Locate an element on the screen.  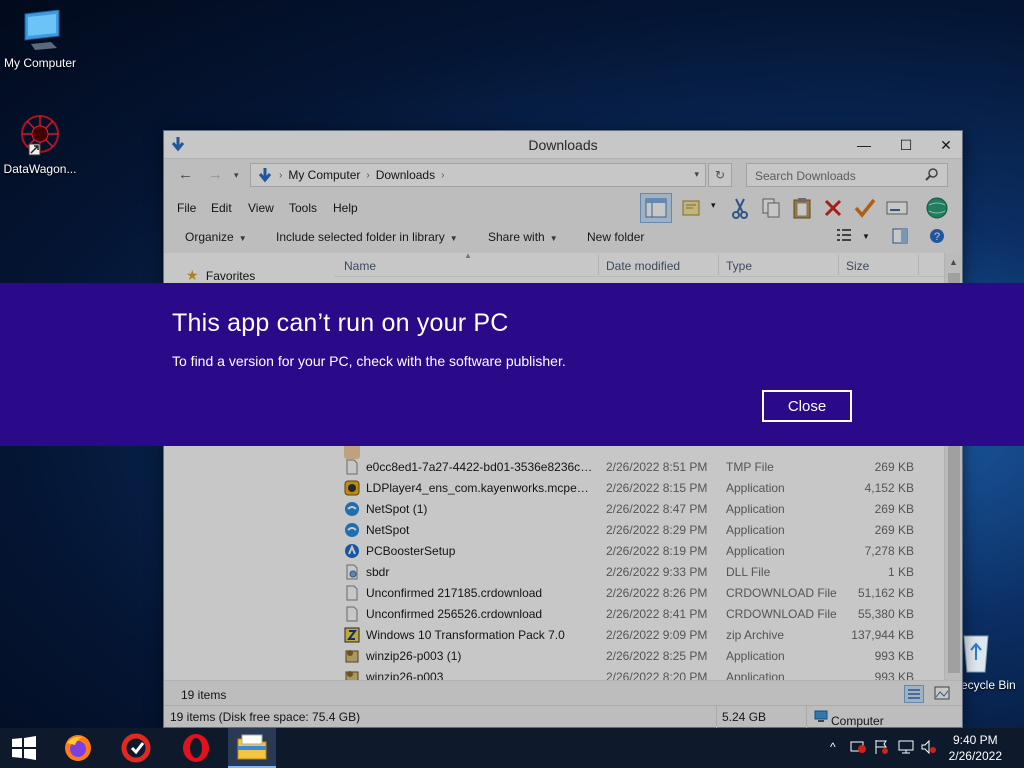
include-label: Include selected folder in library is located at coordinates (360, 237).